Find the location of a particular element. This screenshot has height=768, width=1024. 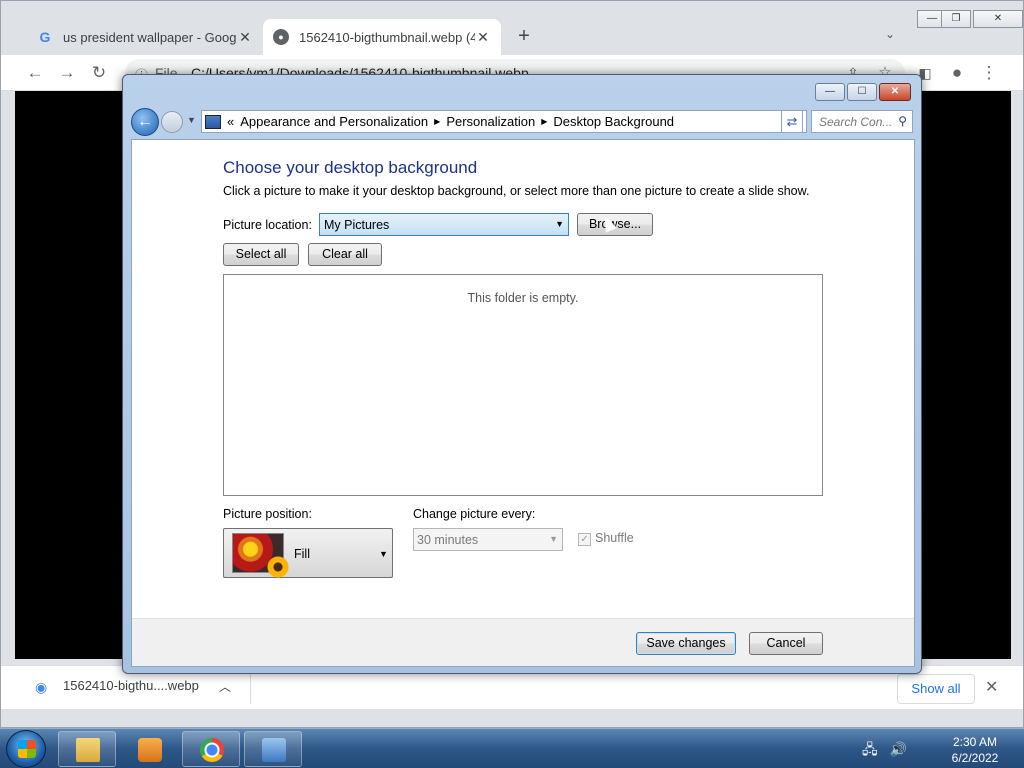

folder-icon is located at coordinates (88, 750).